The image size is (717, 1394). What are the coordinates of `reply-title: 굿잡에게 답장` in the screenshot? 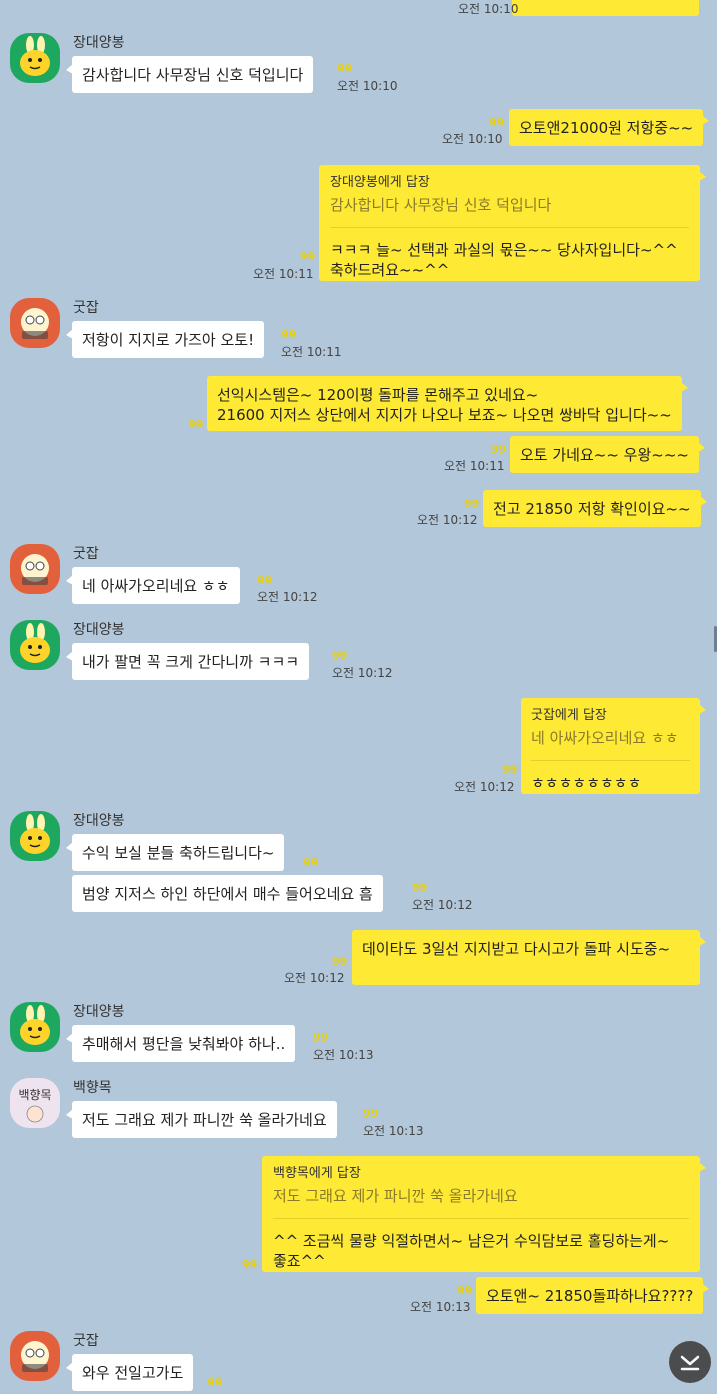 It's located at (569, 715).